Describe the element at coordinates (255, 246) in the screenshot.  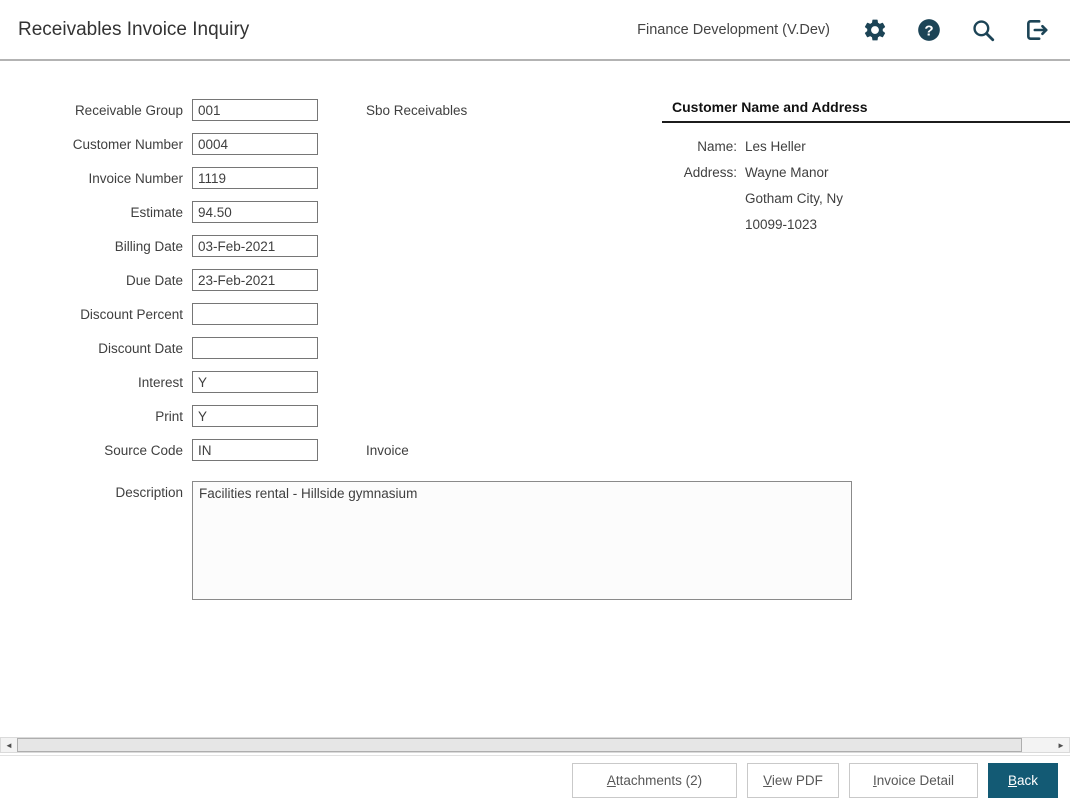
I see `billing-date-input` at that location.